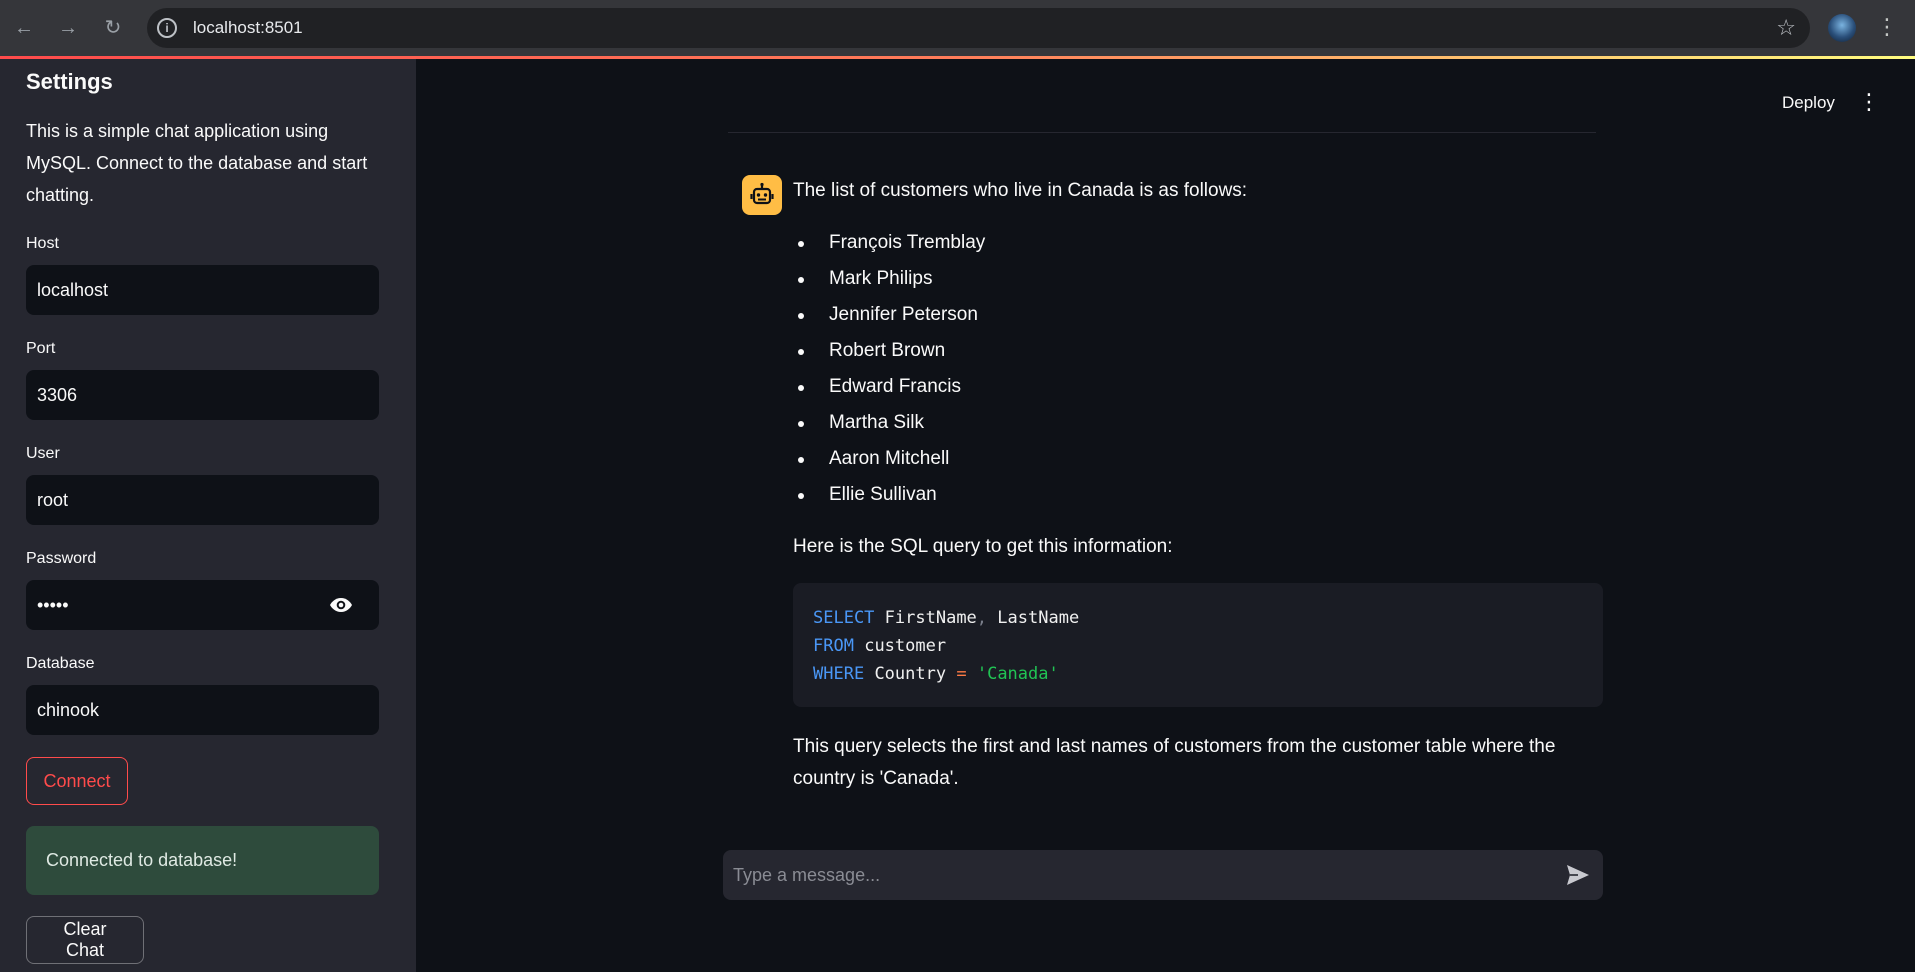  What do you see at coordinates (1887, 28) in the screenshot?
I see `browser-menu-icon: ⋮` at bounding box center [1887, 28].